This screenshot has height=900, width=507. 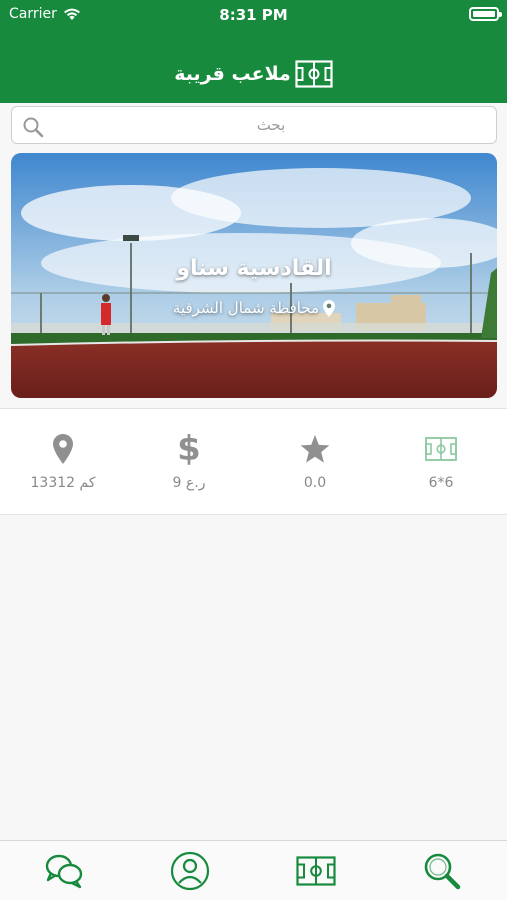 What do you see at coordinates (253, 51) in the screenshot?
I see `app-header: Carrier 8:31 PM ملاعب قريبة` at bounding box center [253, 51].